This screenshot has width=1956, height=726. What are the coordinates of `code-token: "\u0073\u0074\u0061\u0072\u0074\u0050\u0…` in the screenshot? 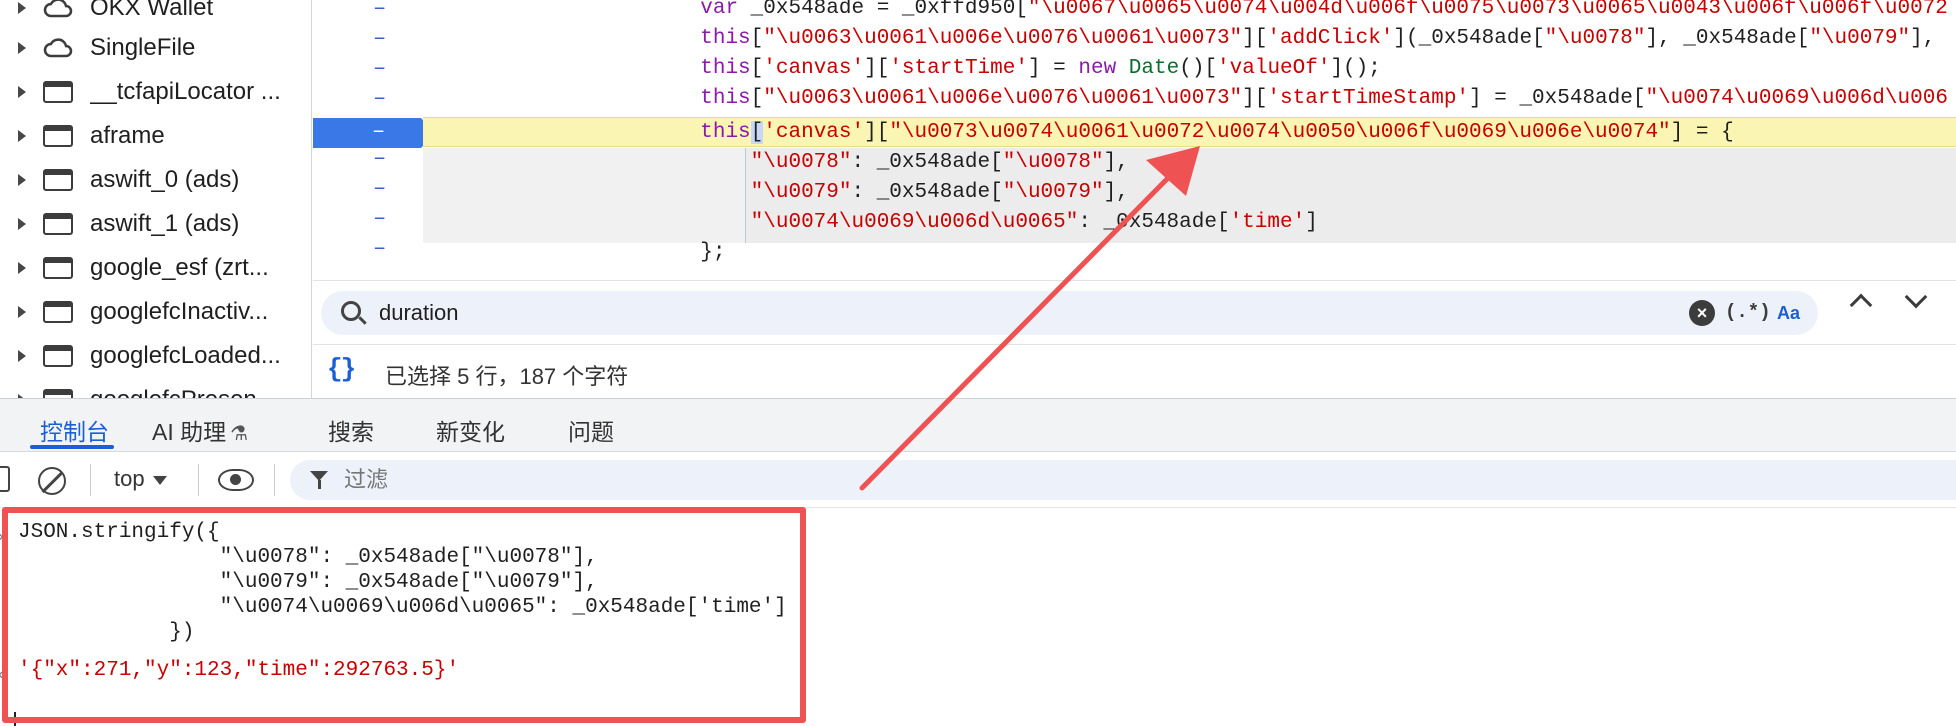 It's located at (1280, 132).